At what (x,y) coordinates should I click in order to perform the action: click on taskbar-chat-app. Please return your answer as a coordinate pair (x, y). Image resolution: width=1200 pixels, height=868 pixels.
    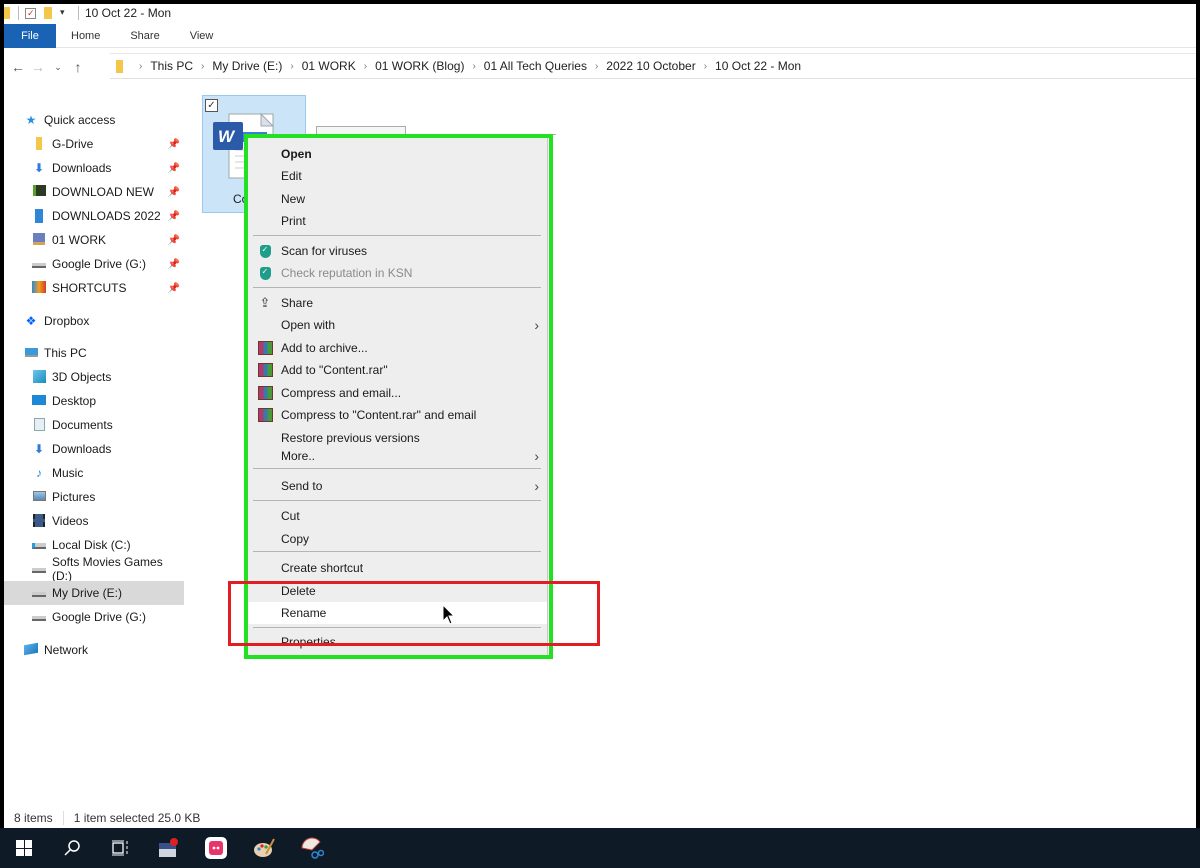
    Looking at the image, I should click on (216, 848).